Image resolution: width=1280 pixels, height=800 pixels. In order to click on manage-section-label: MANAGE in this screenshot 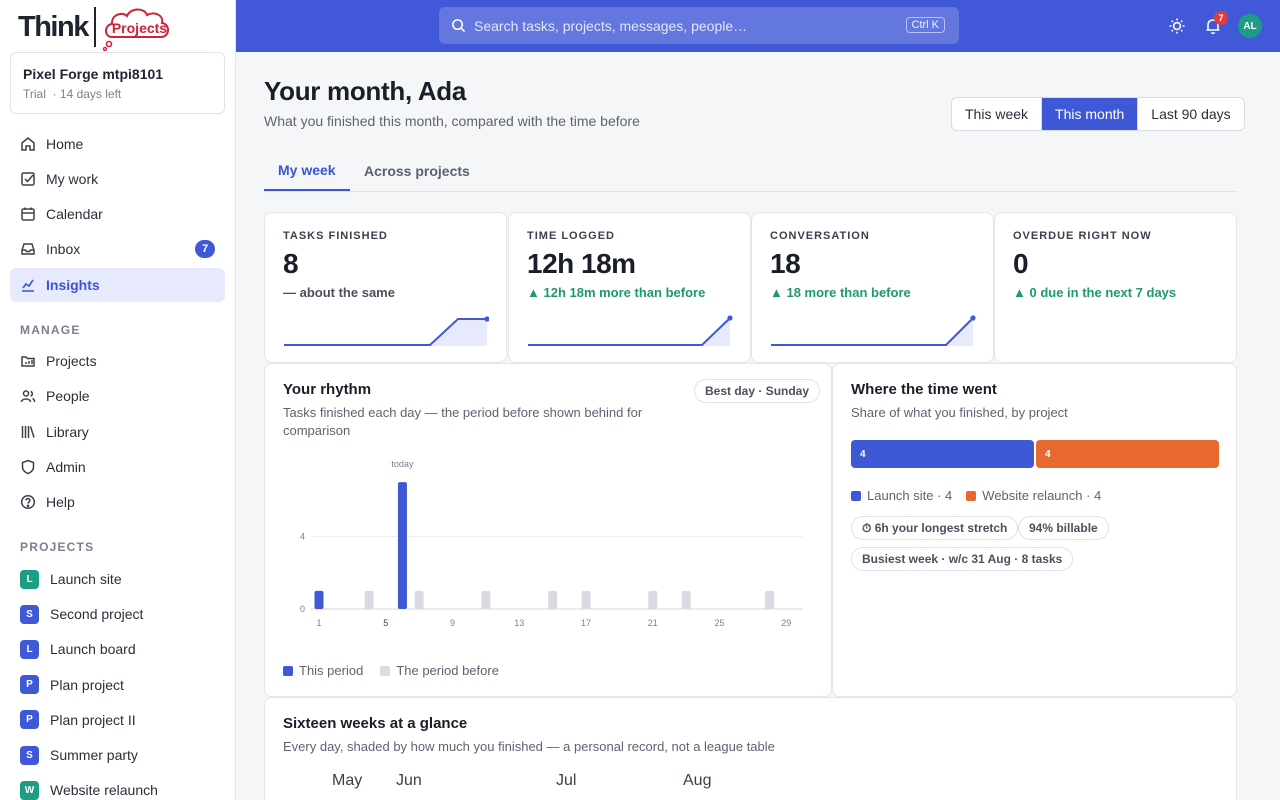, I will do `click(50, 330)`.